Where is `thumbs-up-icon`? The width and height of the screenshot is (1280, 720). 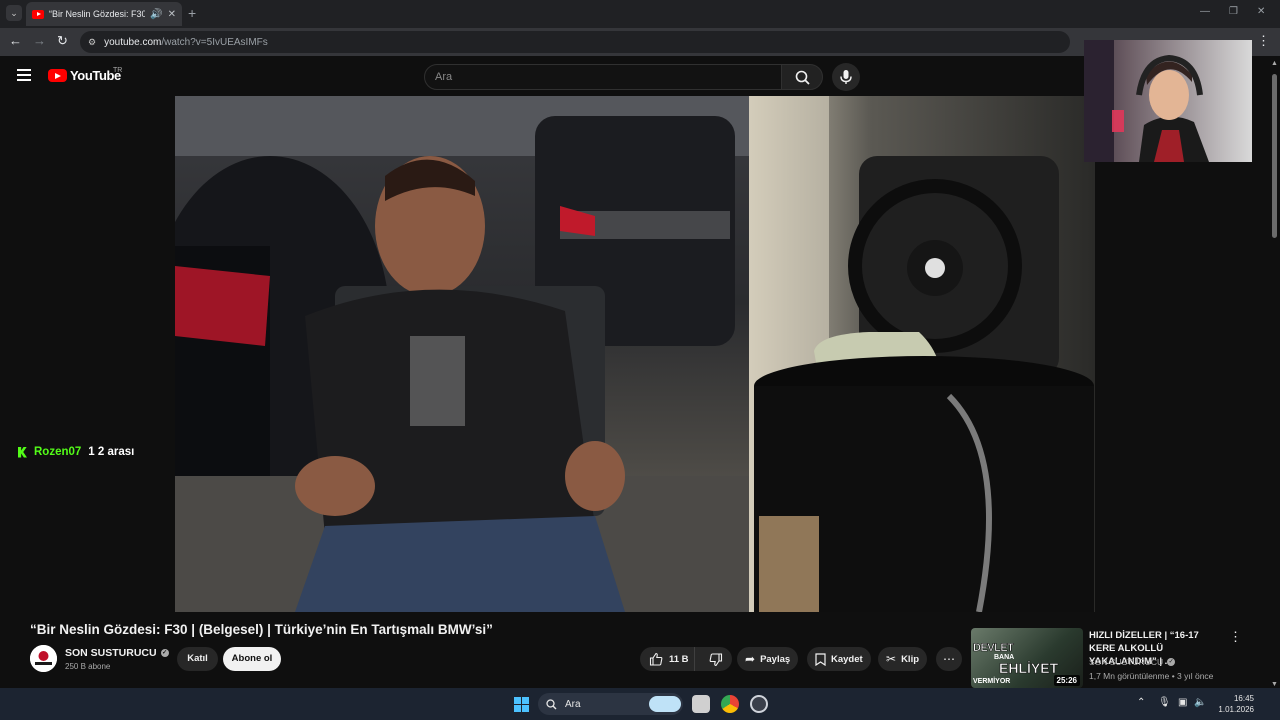
thumbs-up-icon is located at coordinates (656, 659).